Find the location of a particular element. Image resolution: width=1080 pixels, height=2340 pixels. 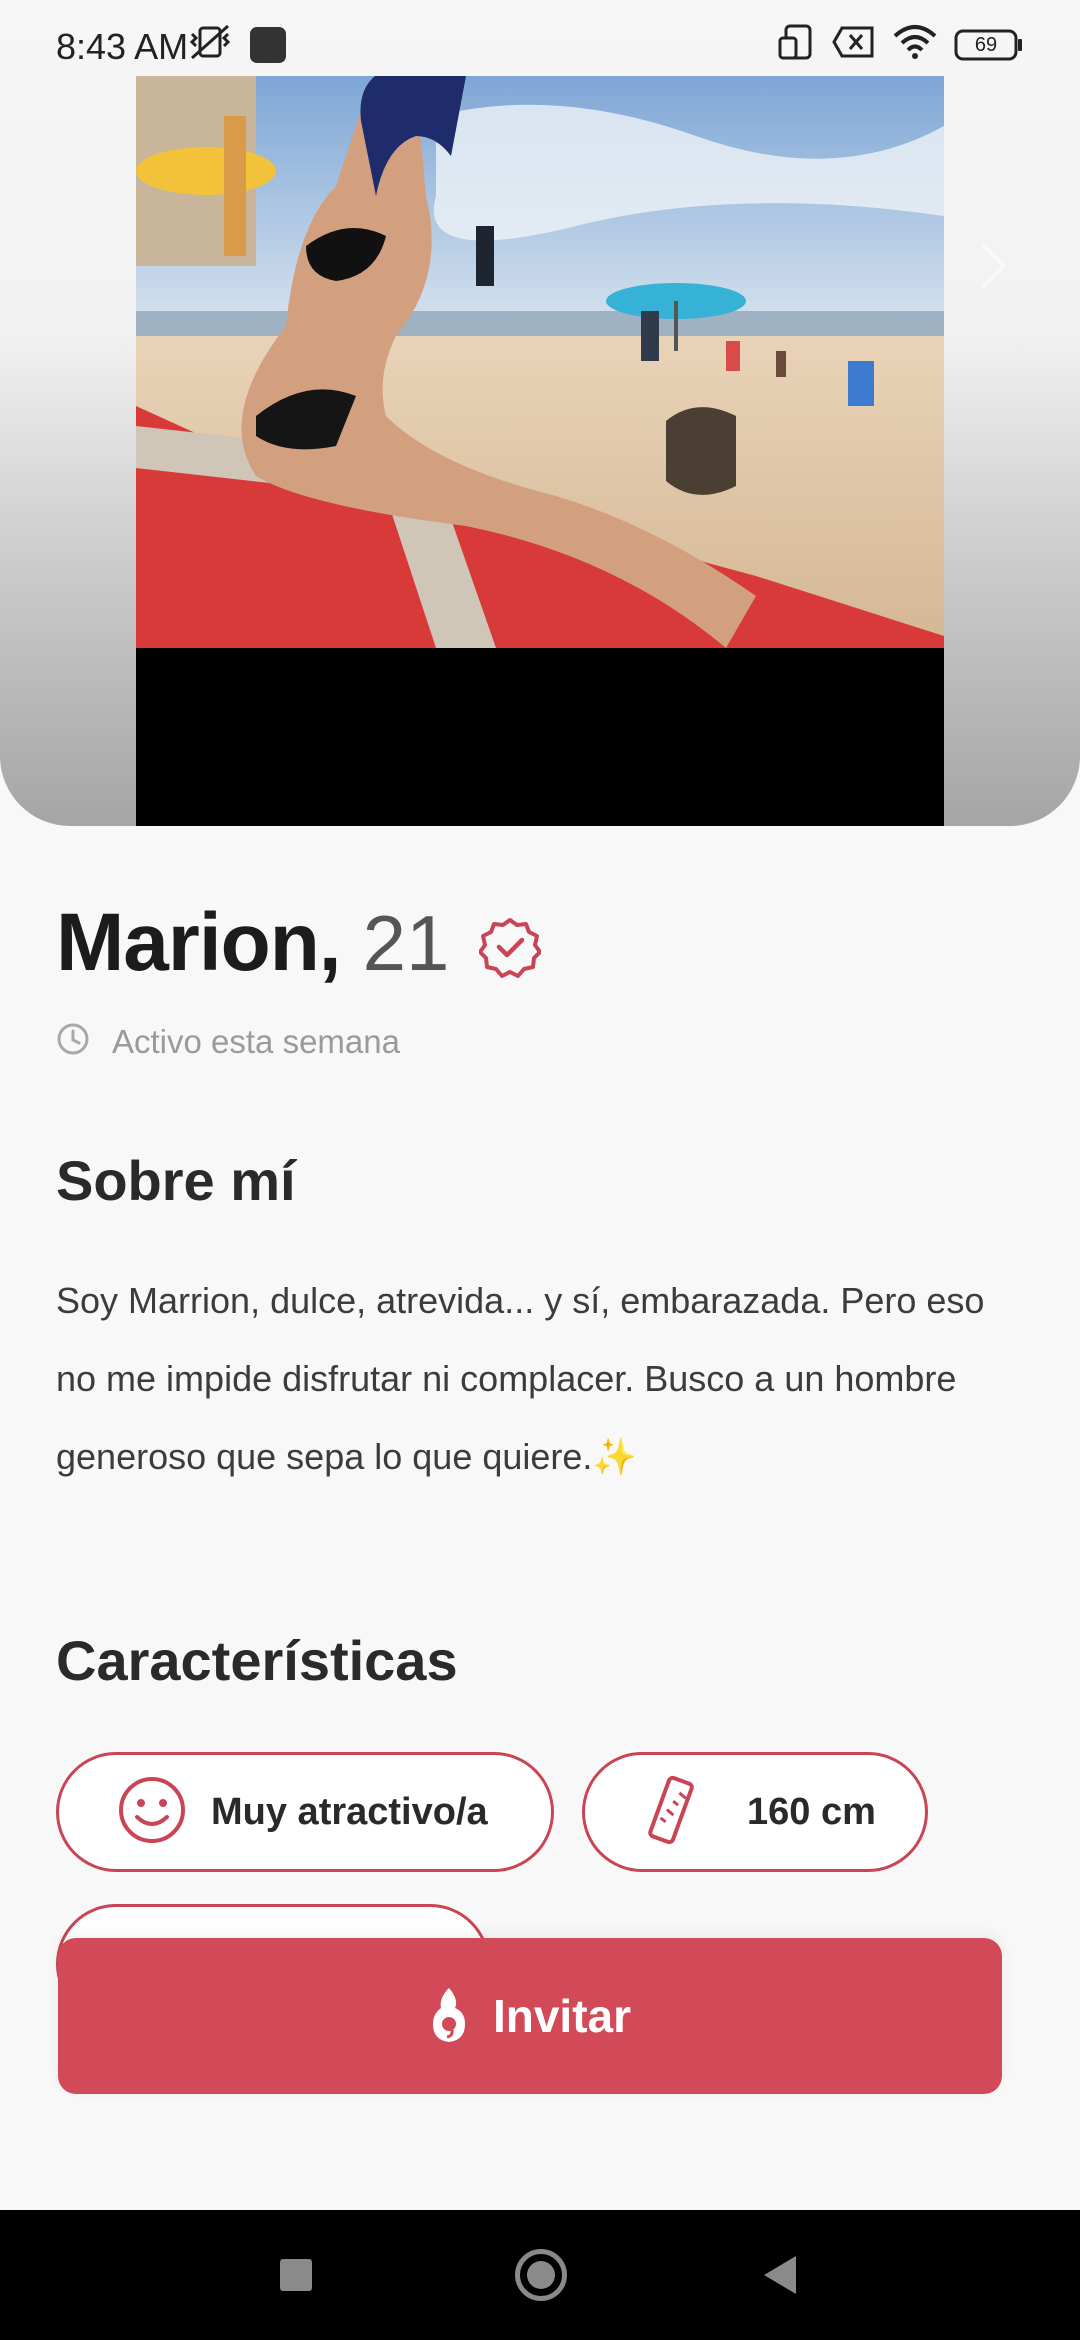

profile-header: Marion, 21 is located at coordinates (299, 943).